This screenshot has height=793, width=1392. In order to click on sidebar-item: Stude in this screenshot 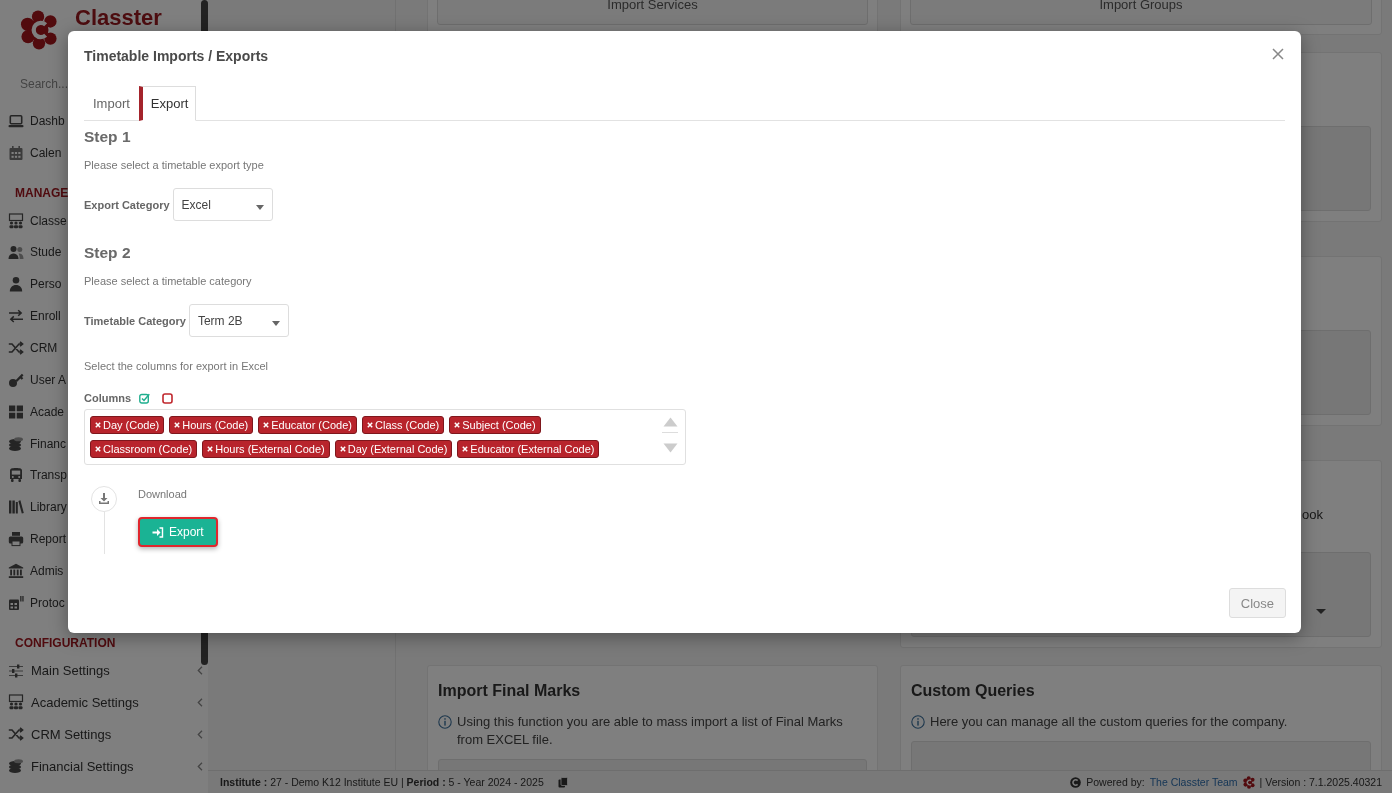, I will do `click(31, 252)`.